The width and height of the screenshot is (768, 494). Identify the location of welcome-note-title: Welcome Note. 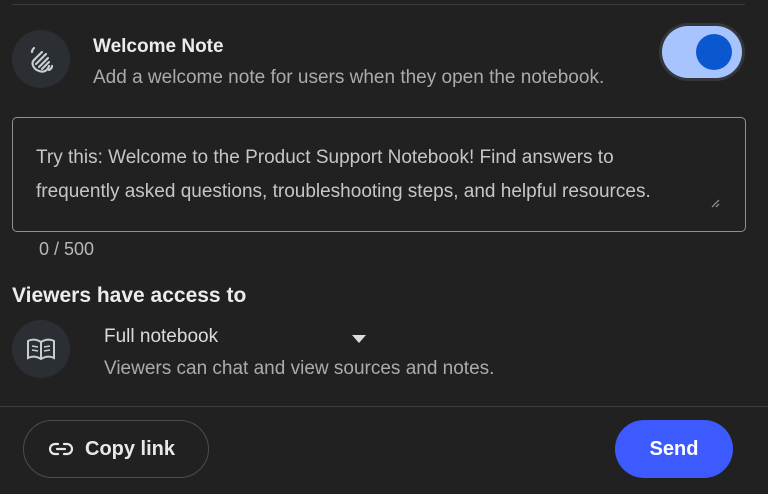
(158, 46).